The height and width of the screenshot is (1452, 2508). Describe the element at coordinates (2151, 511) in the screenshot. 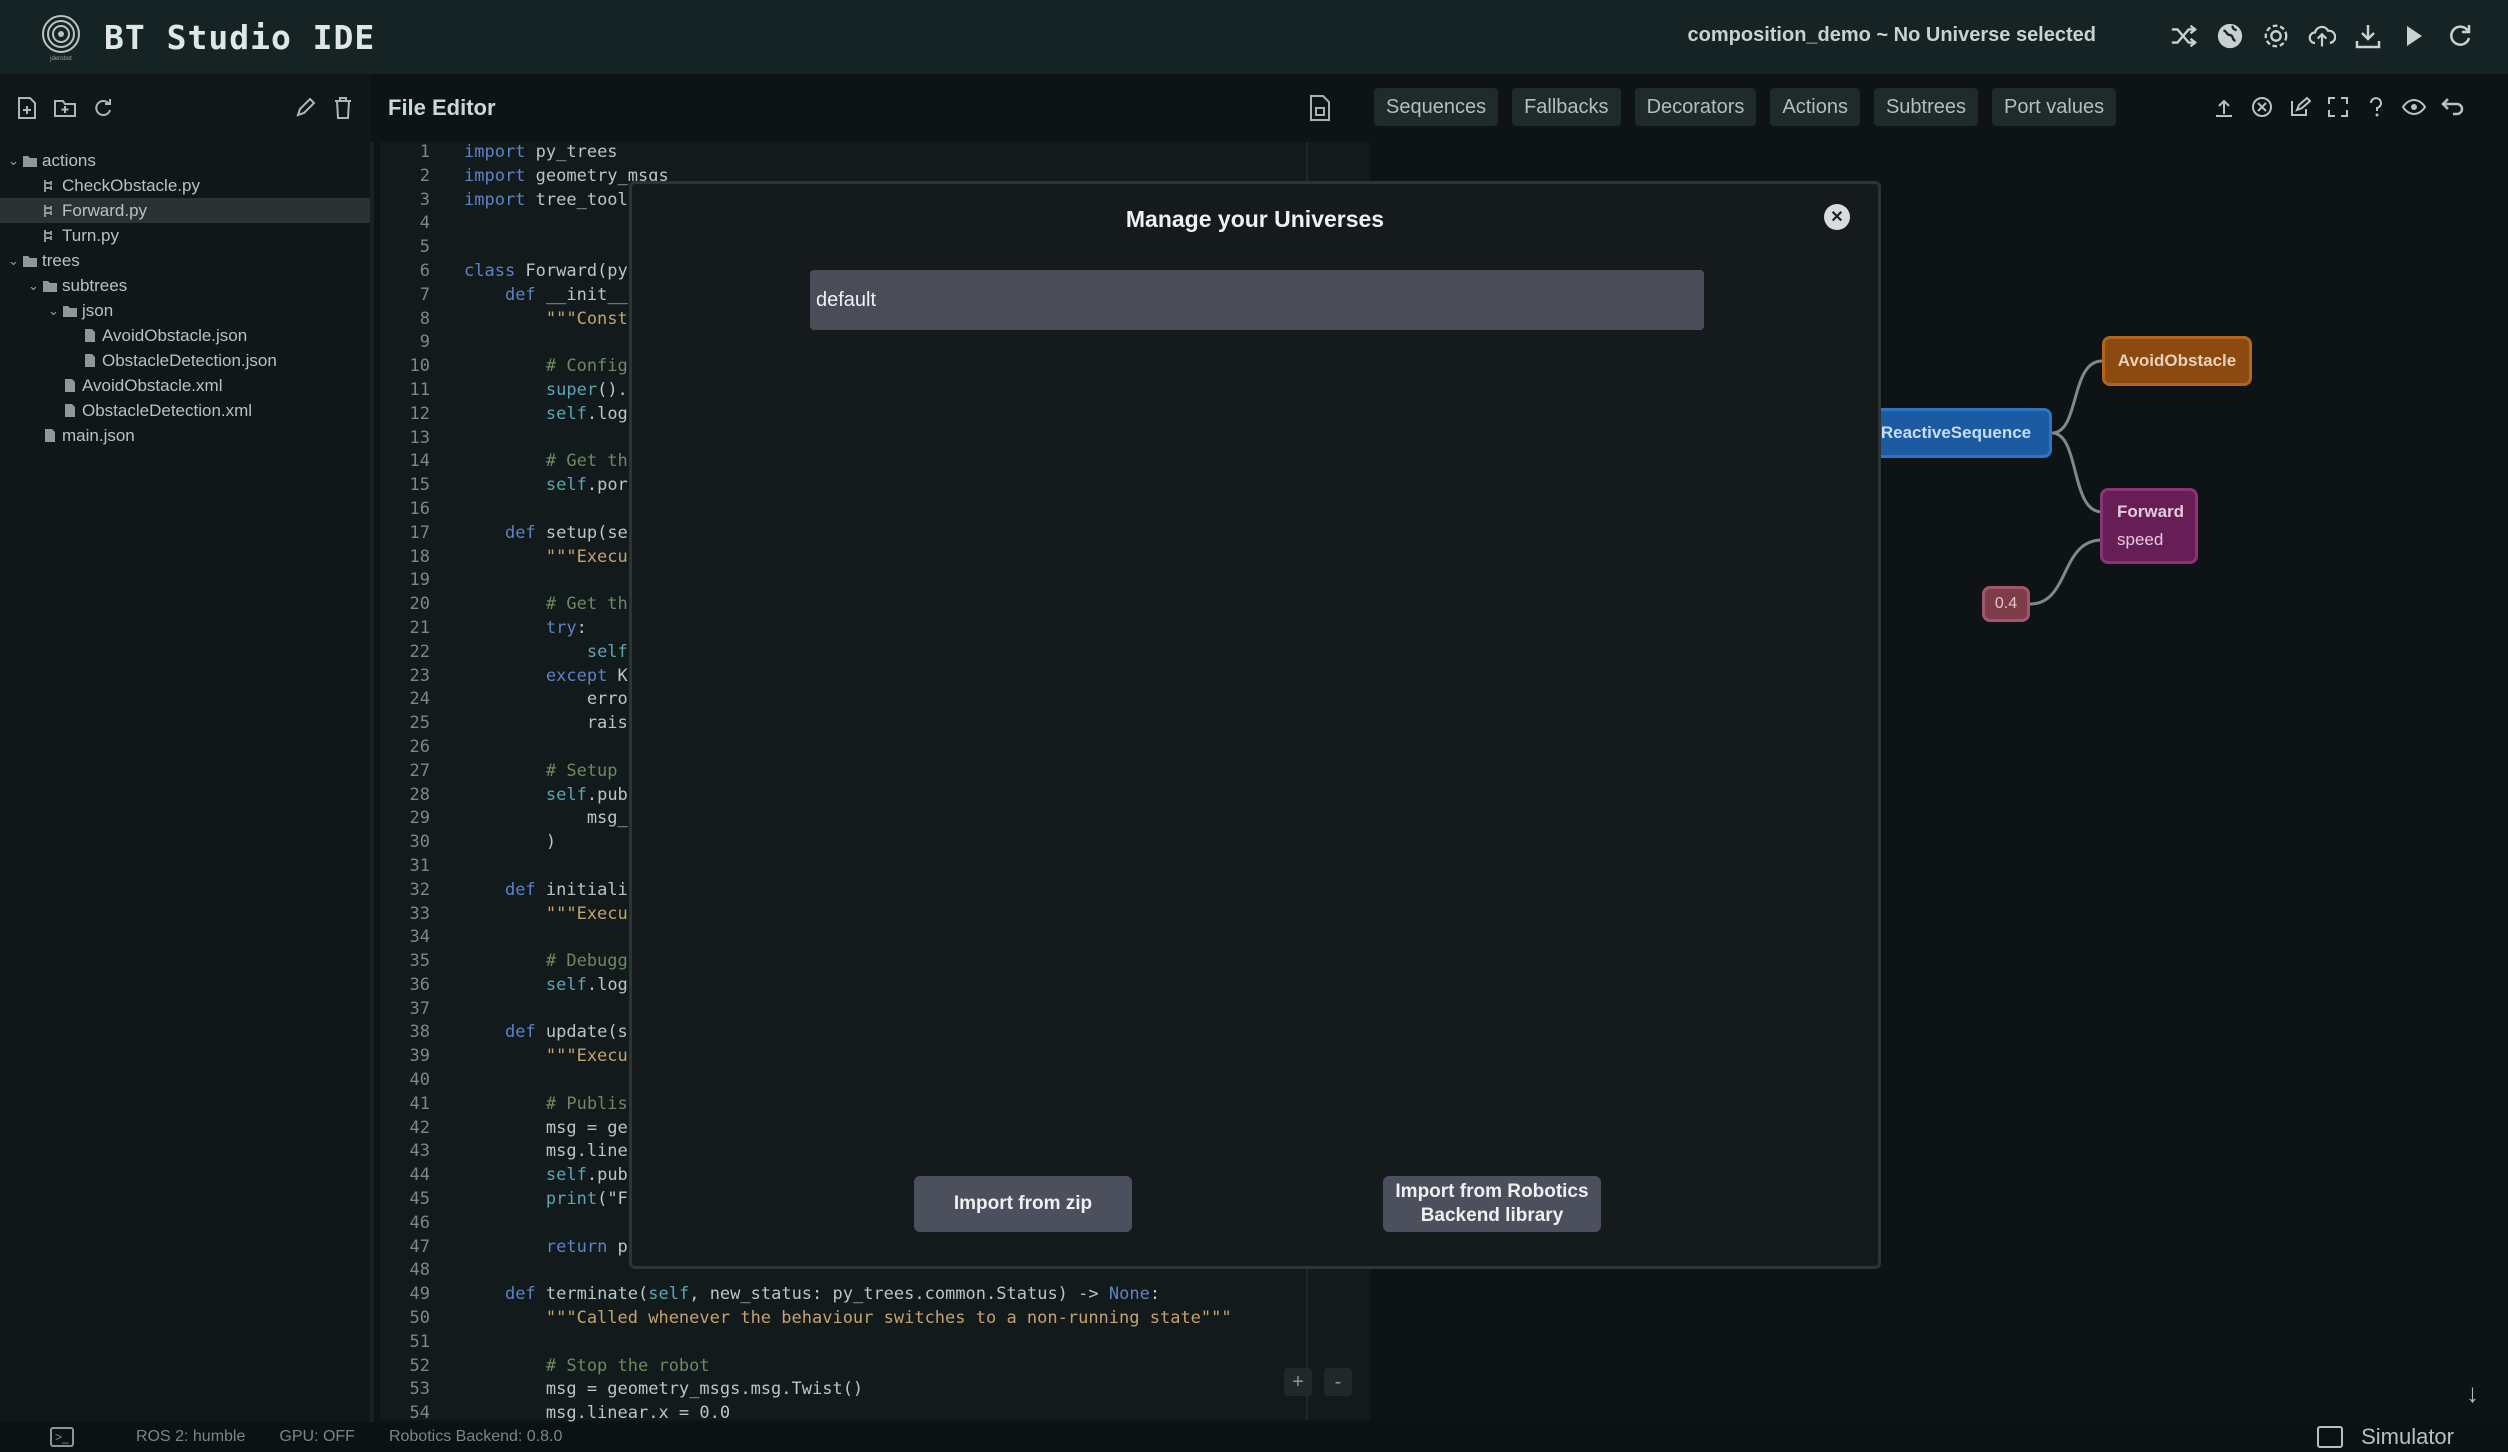

I see `node-forward-label: Forward` at that location.